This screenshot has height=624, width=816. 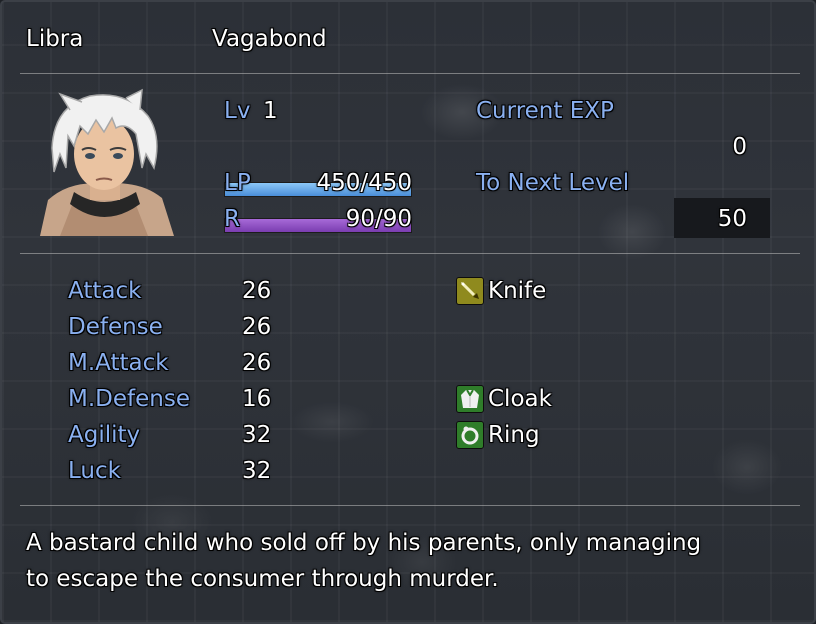 I want to click on level-value: 1, so click(x=270, y=111).